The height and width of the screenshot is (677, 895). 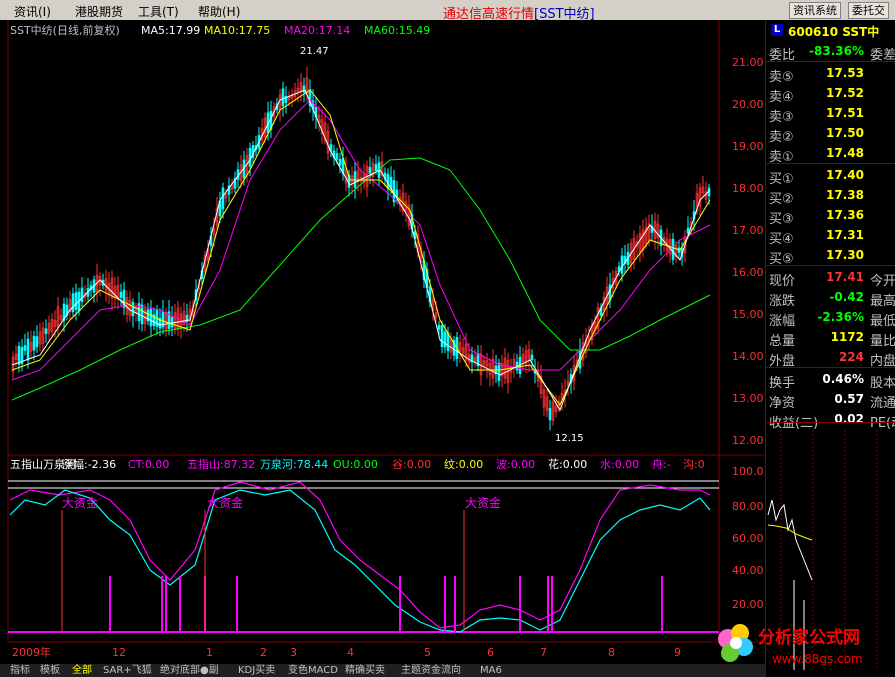 What do you see at coordinates (350, 652) in the screenshot?
I see `x-tick: 4` at bounding box center [350, 652].